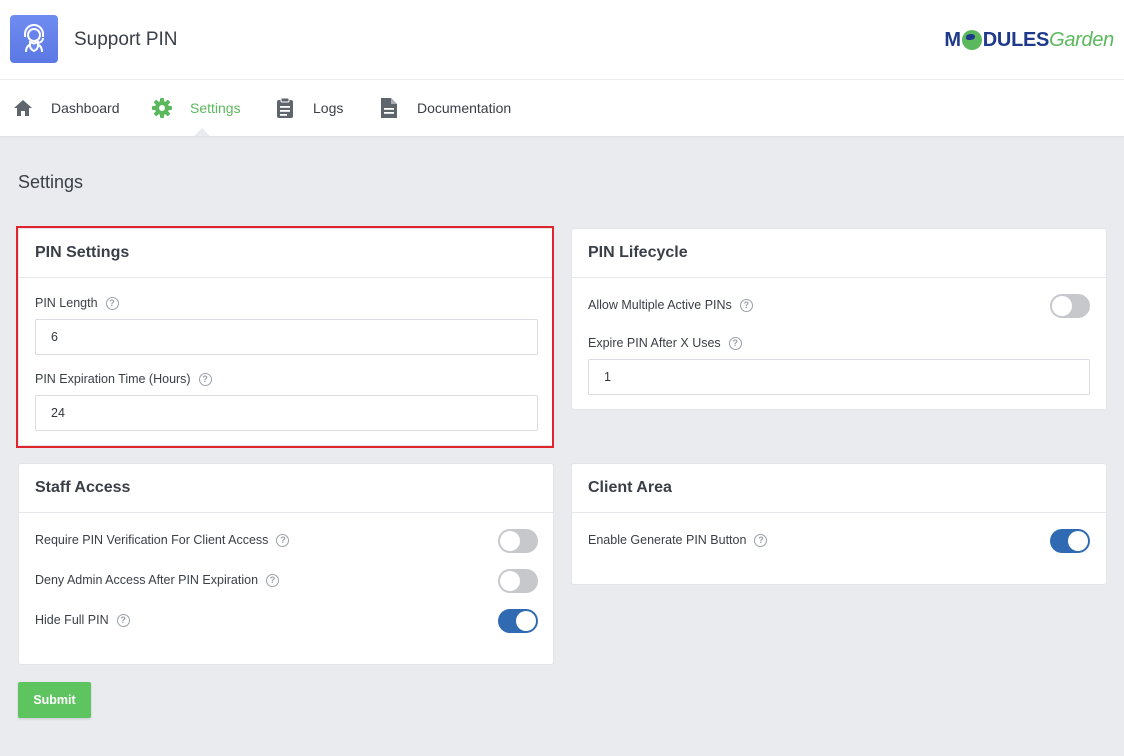 The image size is (1124, 756). I want to click on pin-length-input, so click(286, 337).